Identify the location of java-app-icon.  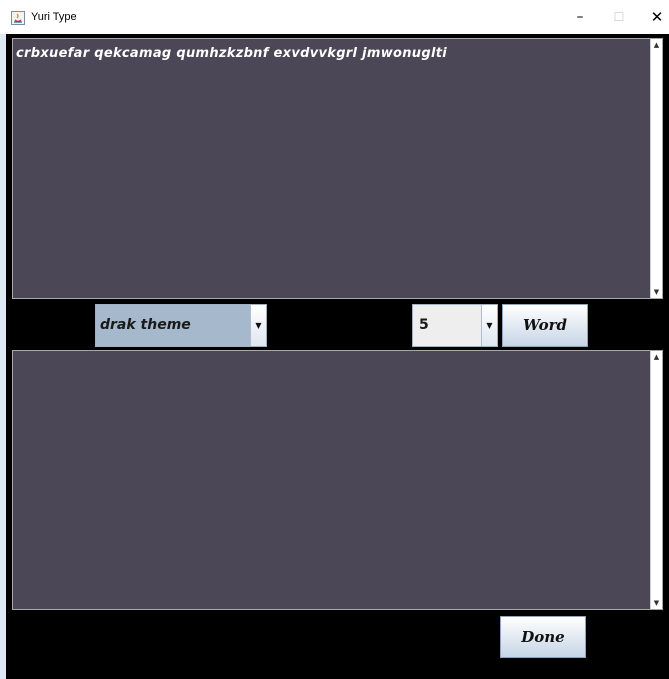
(18, 18).